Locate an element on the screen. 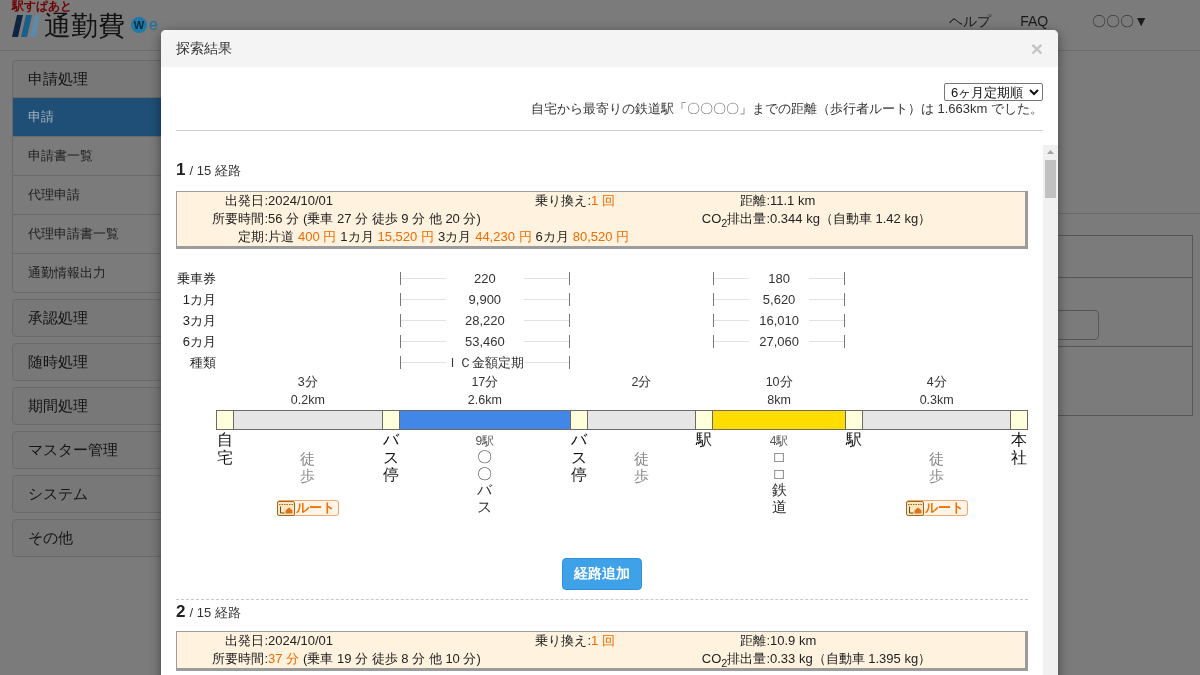 This screenshot has width=1200, height=675. fare-value: 180 is located at coordinates (779, 278).